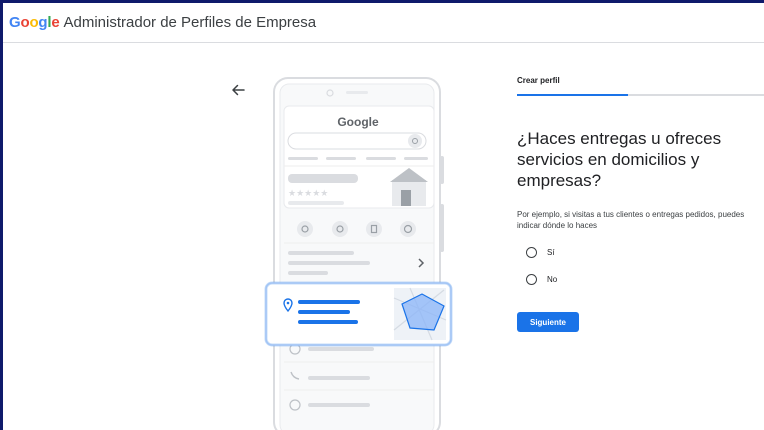 This screenshot has height=430, width=764. What do you see at coordinates (540, 252) in the screenshot?
I see `radio-option-si: Sí` at bounding box center [540, 252].